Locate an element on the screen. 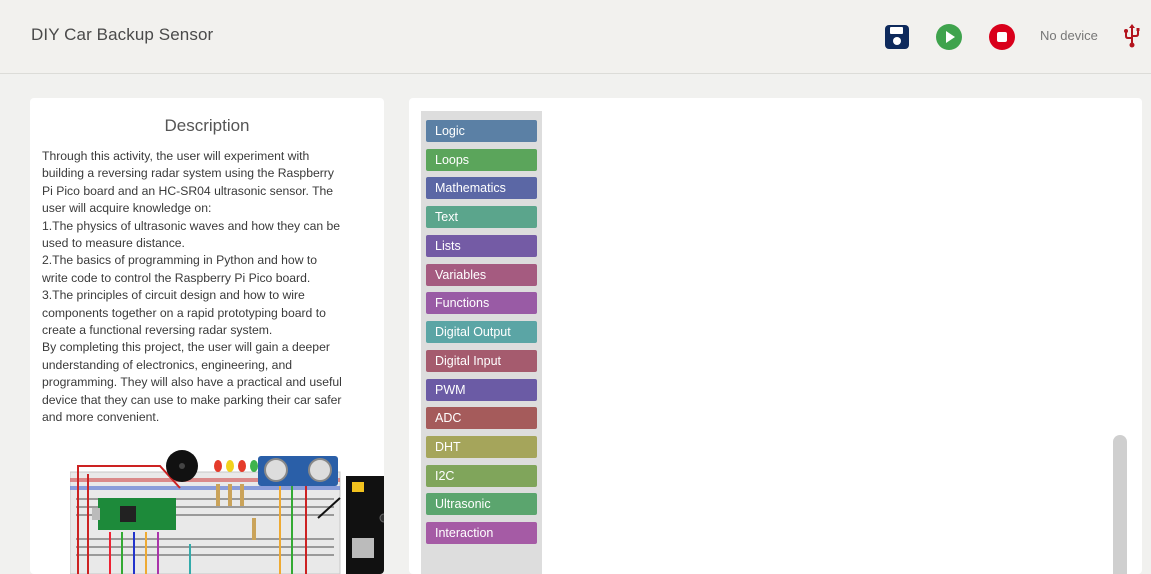 The width and height of the screenshot is (1151, 574). toolbox-category-adc: ADC is located at coordinates (481, 418).